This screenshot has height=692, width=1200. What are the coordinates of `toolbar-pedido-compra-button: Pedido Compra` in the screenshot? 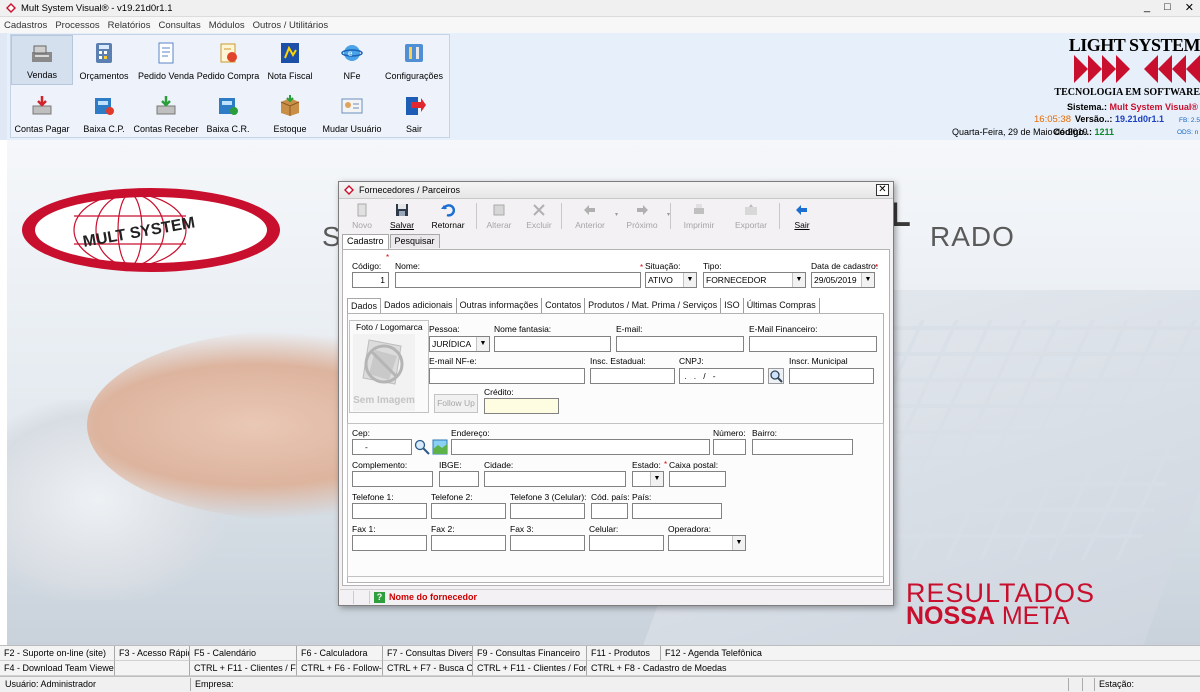 It's located at (228, 60).